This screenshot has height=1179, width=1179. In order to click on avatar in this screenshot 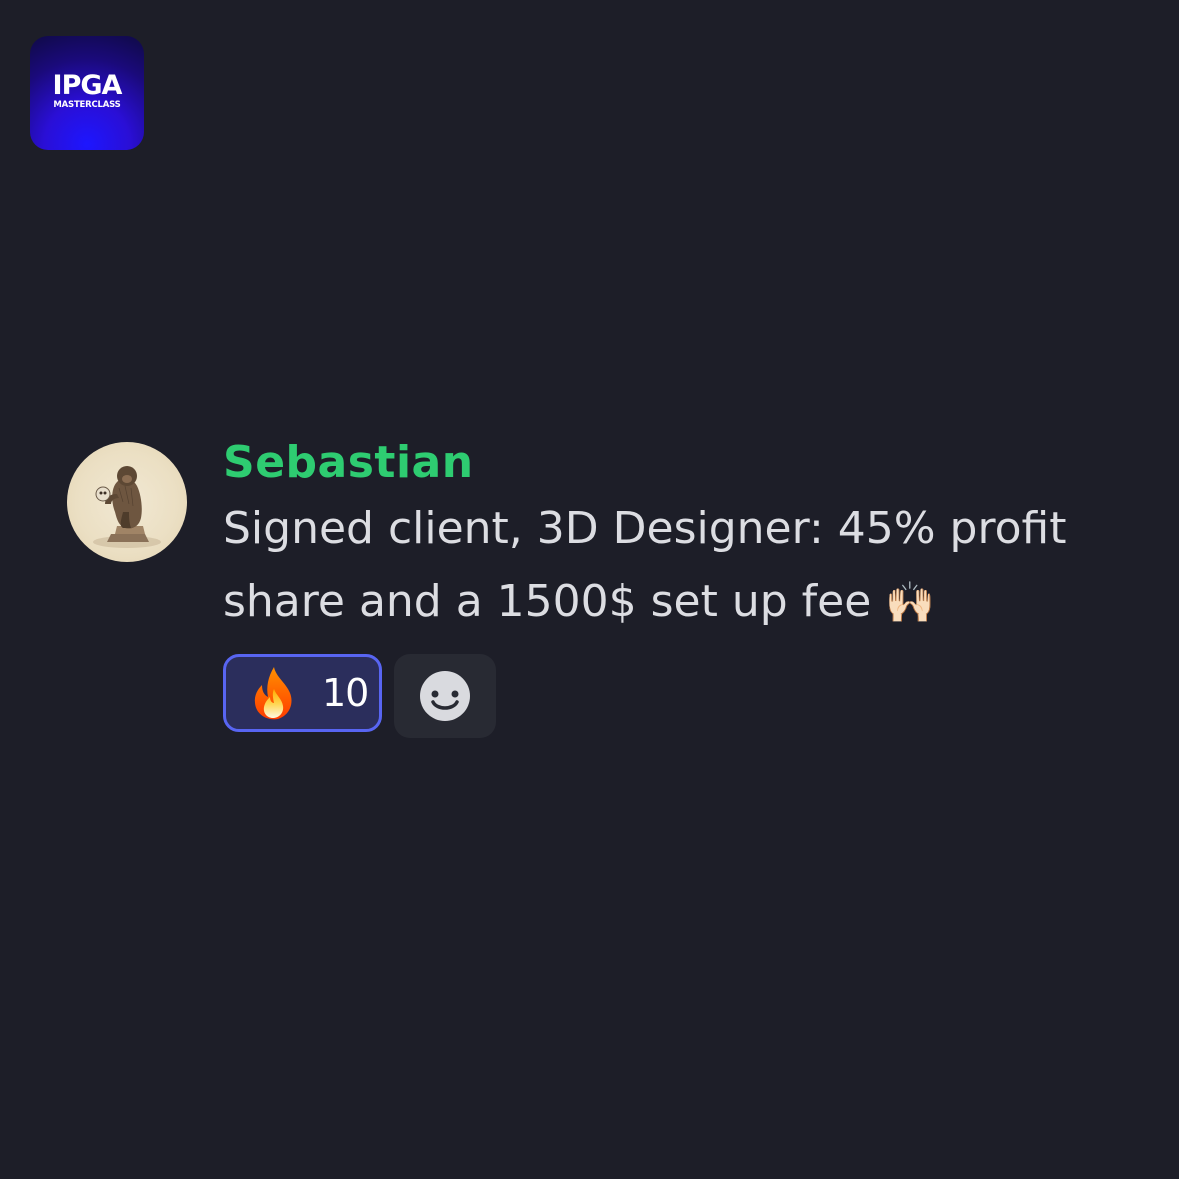, I will do `click(127, 502)`.